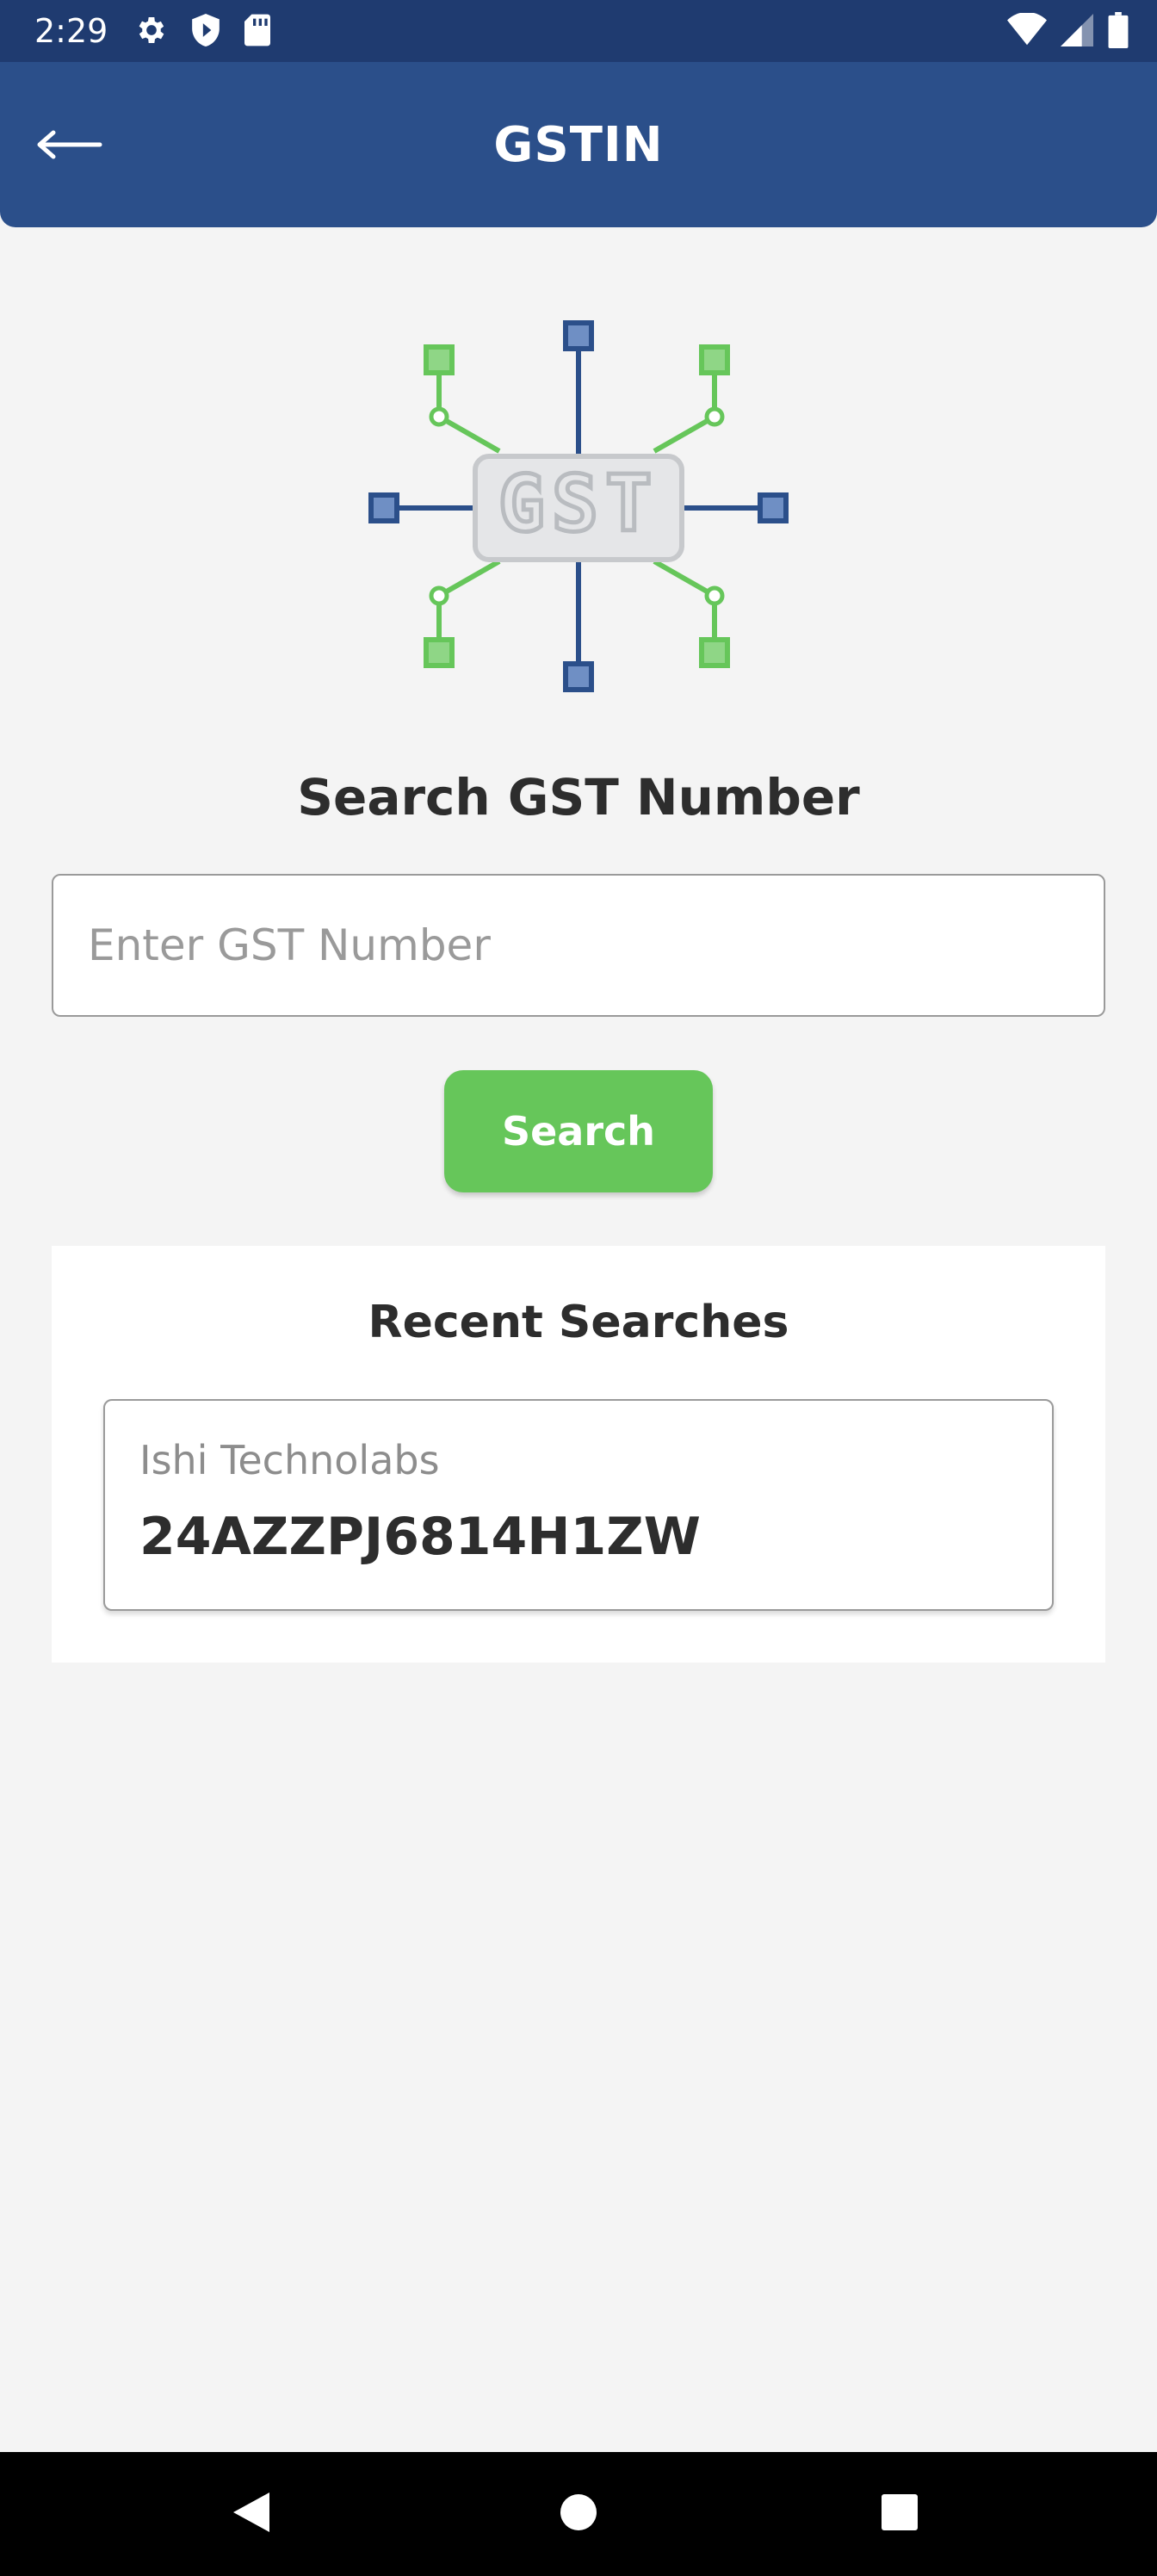 Image resolution: width=1157 pixels, height=2576 pixels. I want to click on recent-item-gstin: 24AZZPJ6814H1ZW, so click(420, 1537).